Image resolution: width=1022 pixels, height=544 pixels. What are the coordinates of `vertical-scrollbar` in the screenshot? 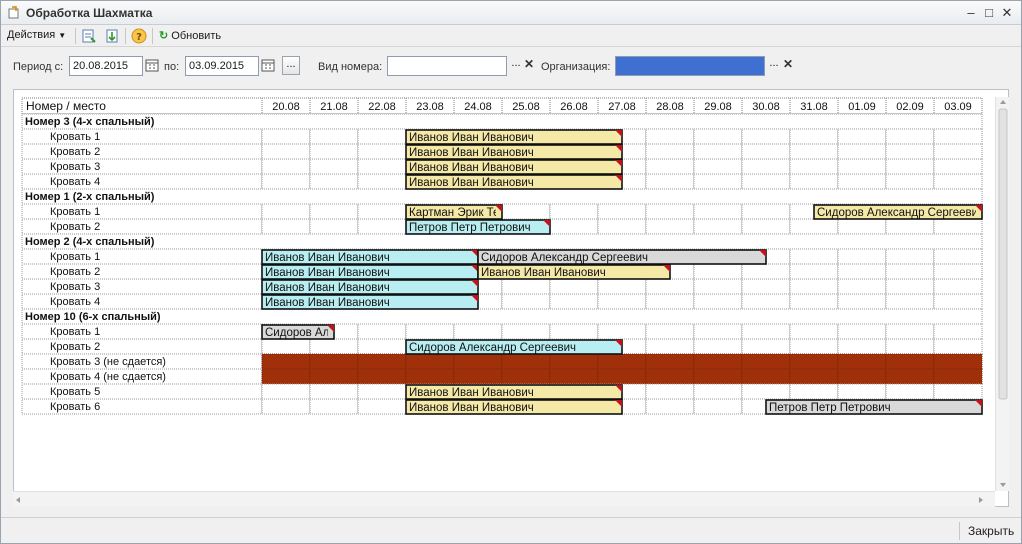 It's located at (1002, 294).